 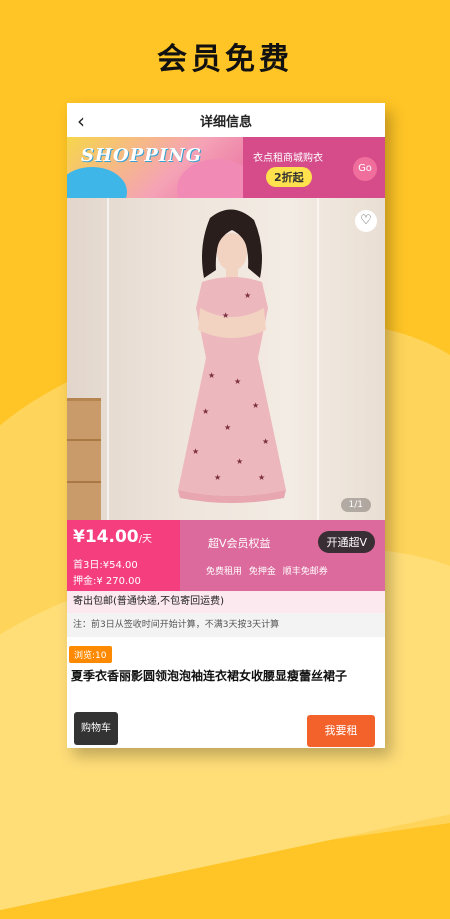 What do you see at coordinates (288, 158) in the screenshot?
I see `banner-text: 衣点租商城购衣` at bounding box center [288, 158].